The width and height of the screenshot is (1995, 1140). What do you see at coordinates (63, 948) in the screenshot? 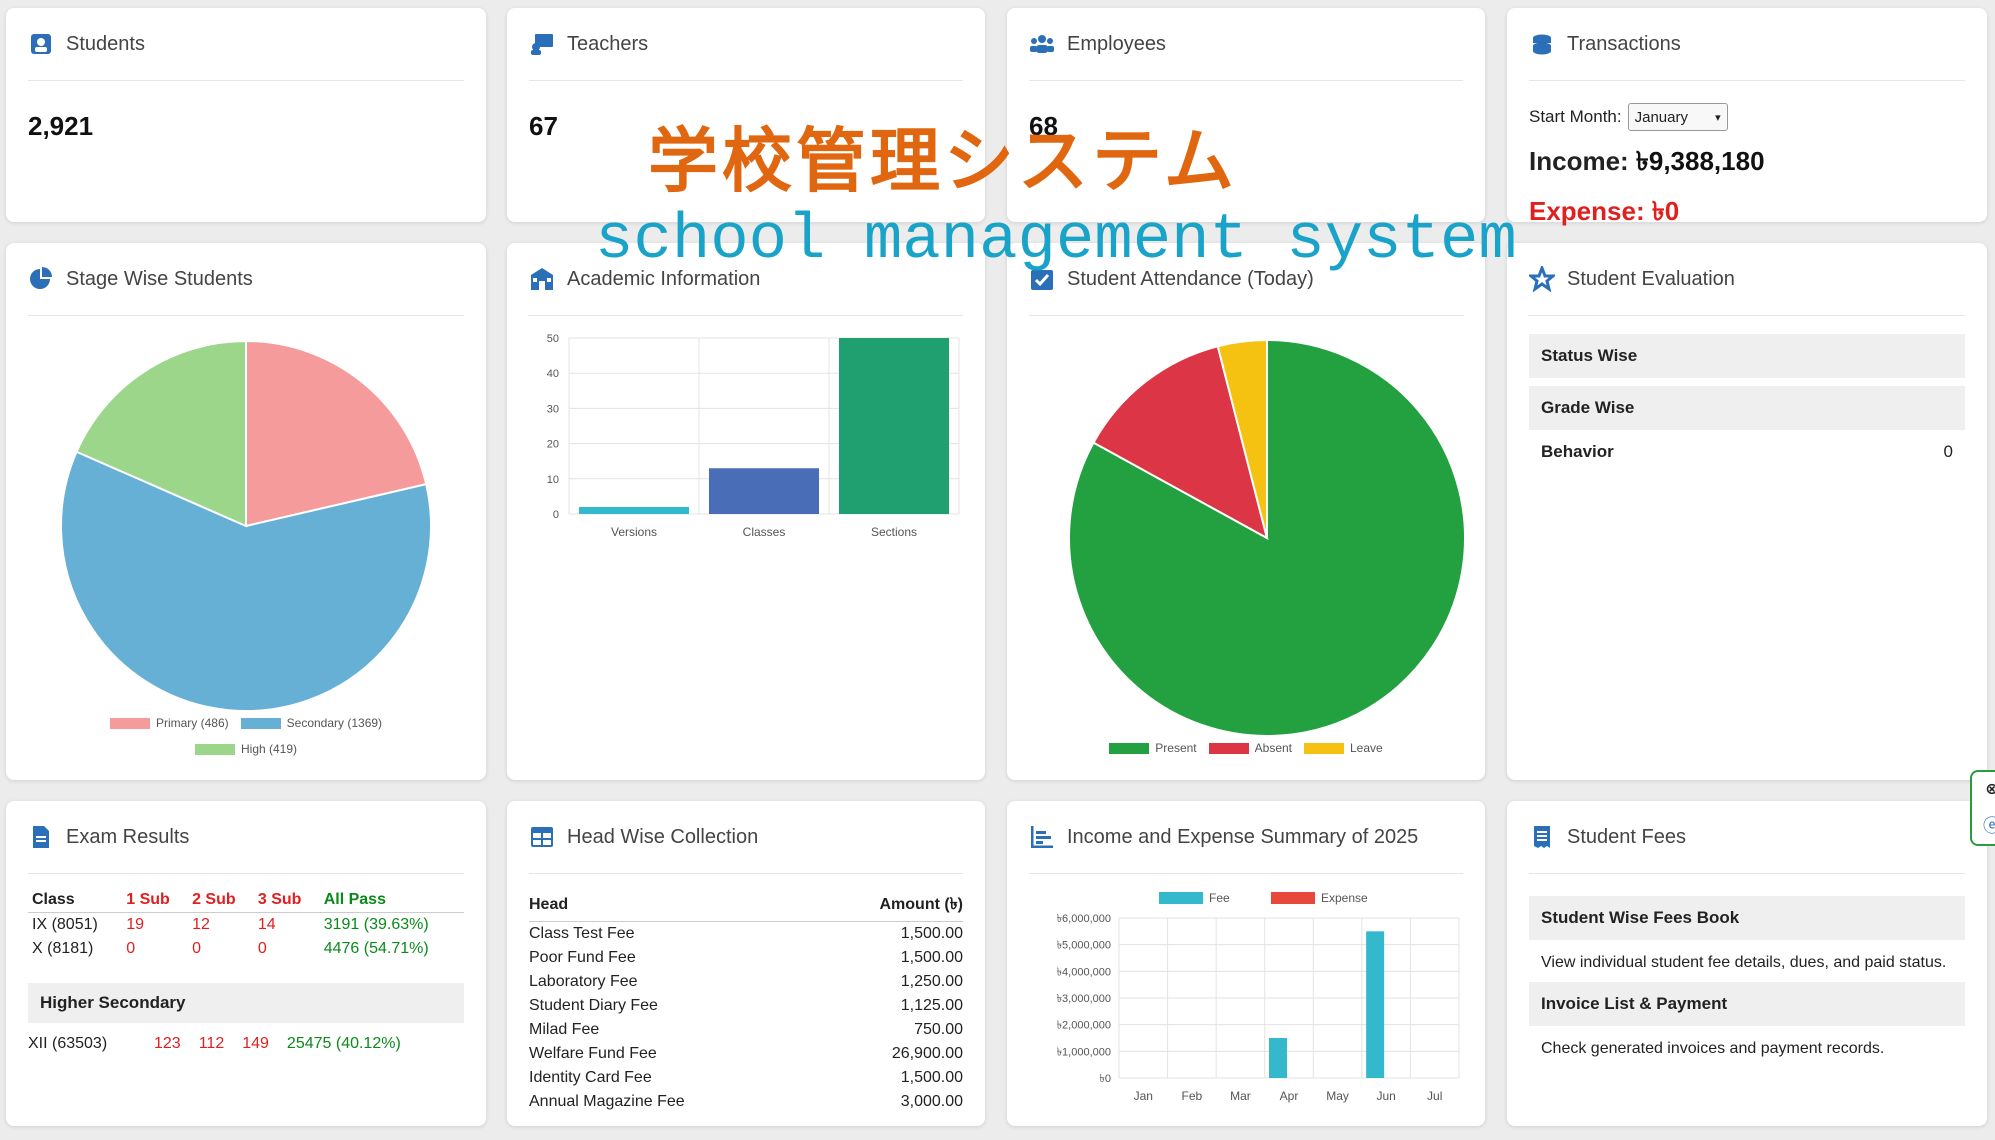
I see `cell-class: X (8181)` at bounding box center [63, 948].